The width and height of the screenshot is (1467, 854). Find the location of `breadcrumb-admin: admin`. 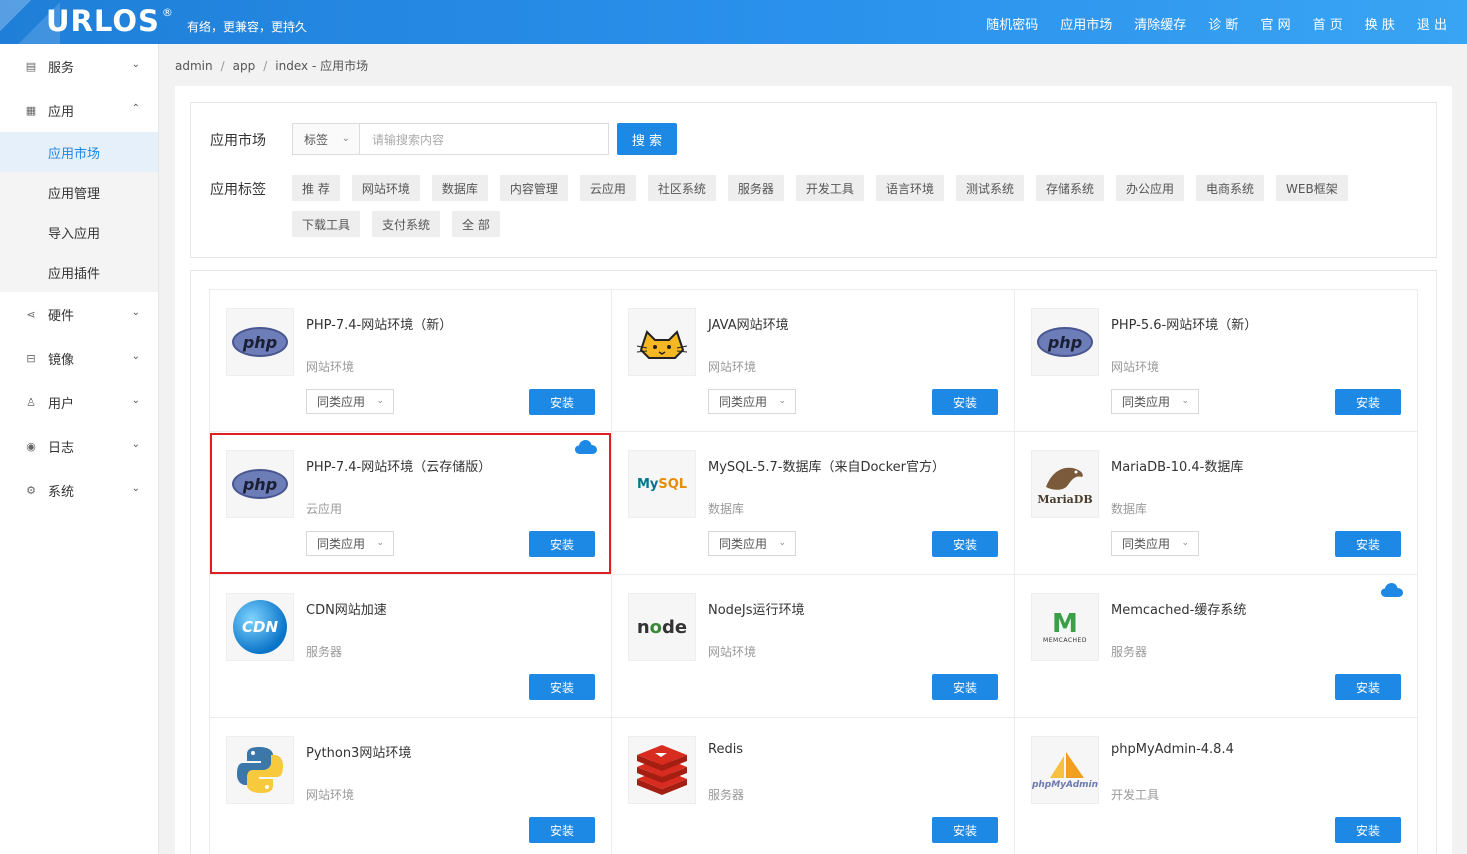

breadcrumb-admin: admin is located at coordinates (194, 66).